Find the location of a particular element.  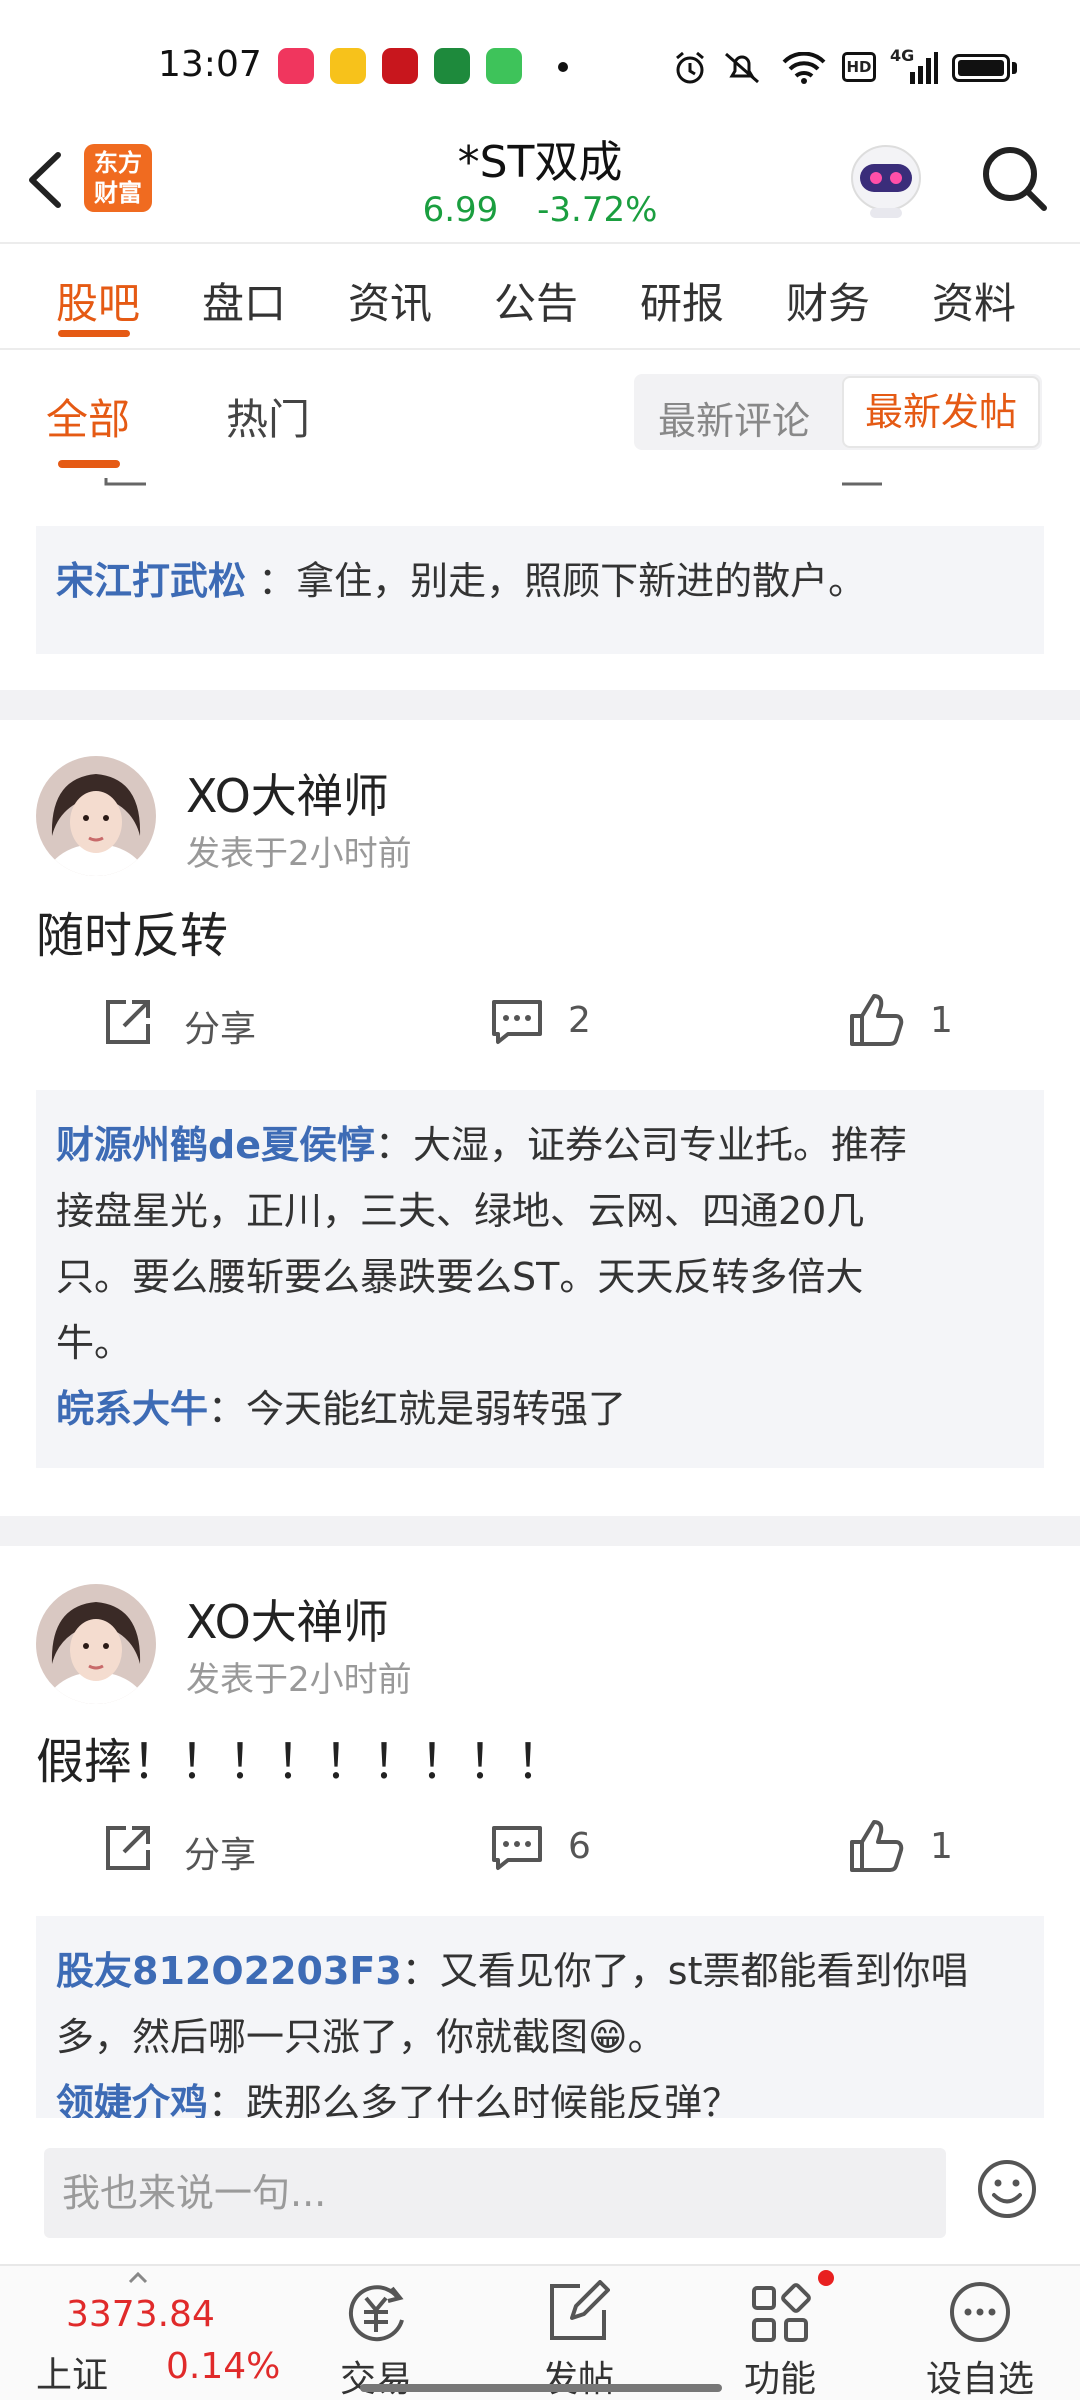

nav-compose: 发帖 is located at coordinates (578, 2376).